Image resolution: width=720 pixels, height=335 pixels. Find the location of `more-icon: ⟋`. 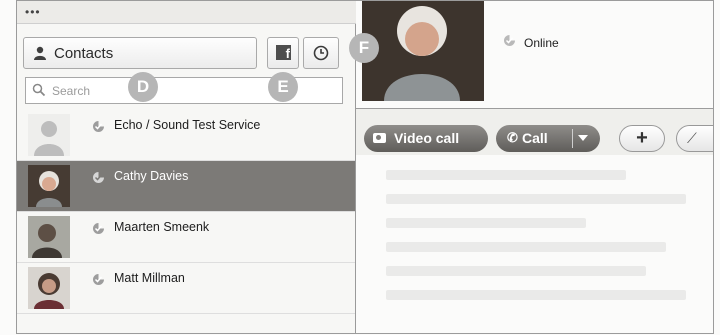

more-icon: ⟋ is located at coordinates (692, 138).